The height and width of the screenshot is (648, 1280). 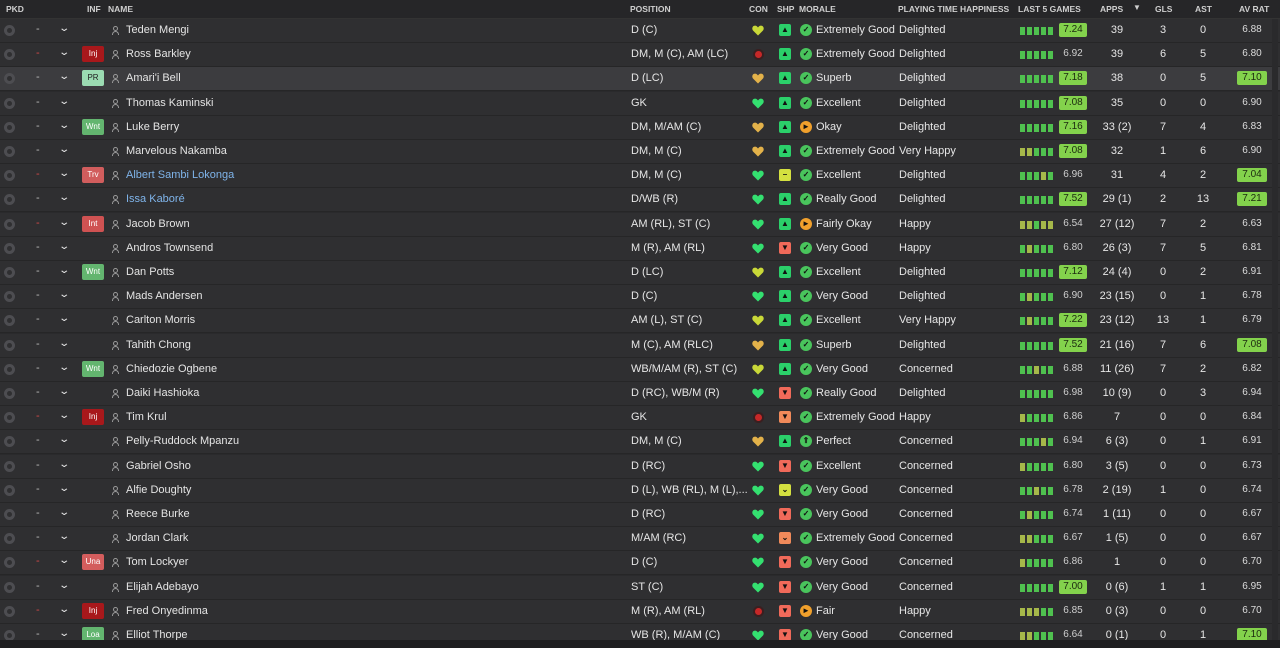 What do you see at coordinates (1111, 9) in the screenshot?
I see `header-apps: APPS` at bounding box center [1111, 9].